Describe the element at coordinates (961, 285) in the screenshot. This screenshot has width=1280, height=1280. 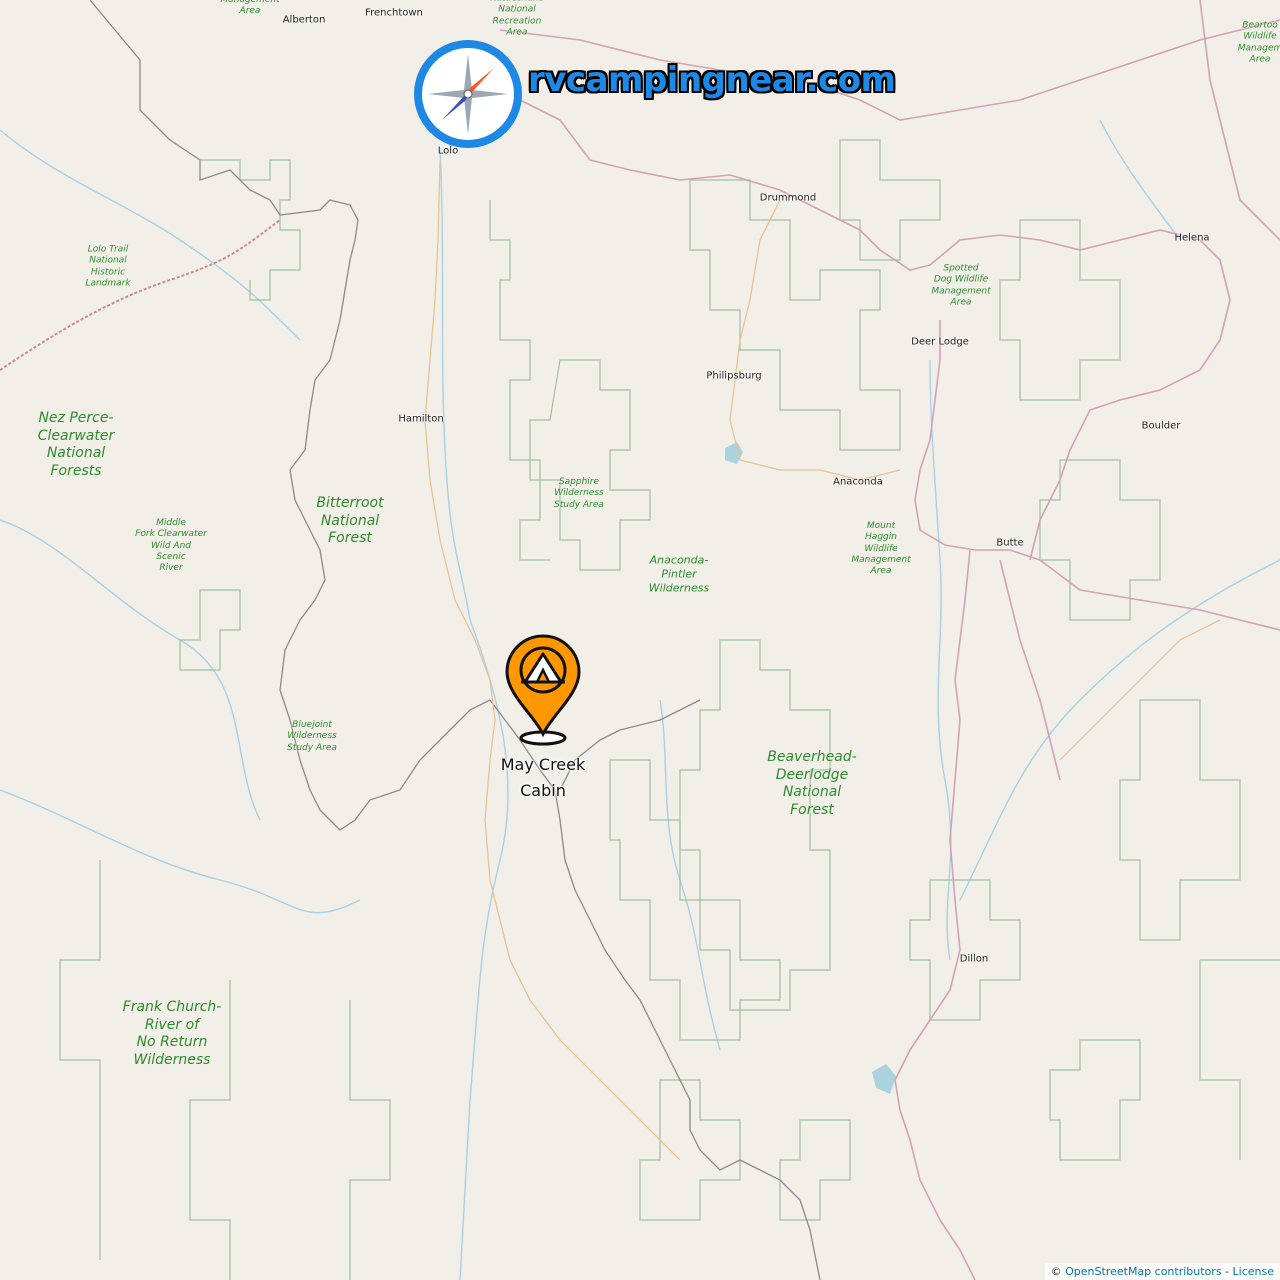
I see `area-label: Spotted Dog Wildlife Management Area` at that location.